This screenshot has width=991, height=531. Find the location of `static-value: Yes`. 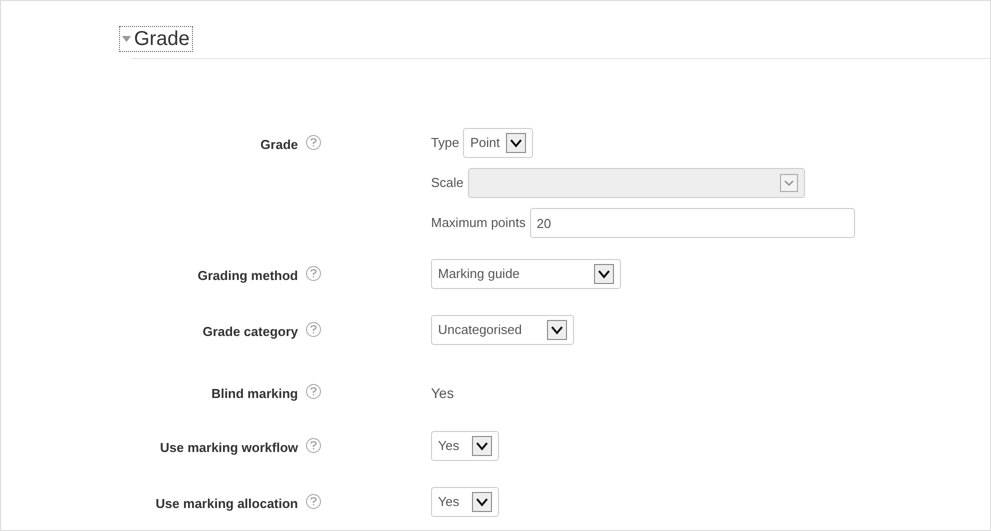

static-value: Yes is located at coordinates (442, 393).